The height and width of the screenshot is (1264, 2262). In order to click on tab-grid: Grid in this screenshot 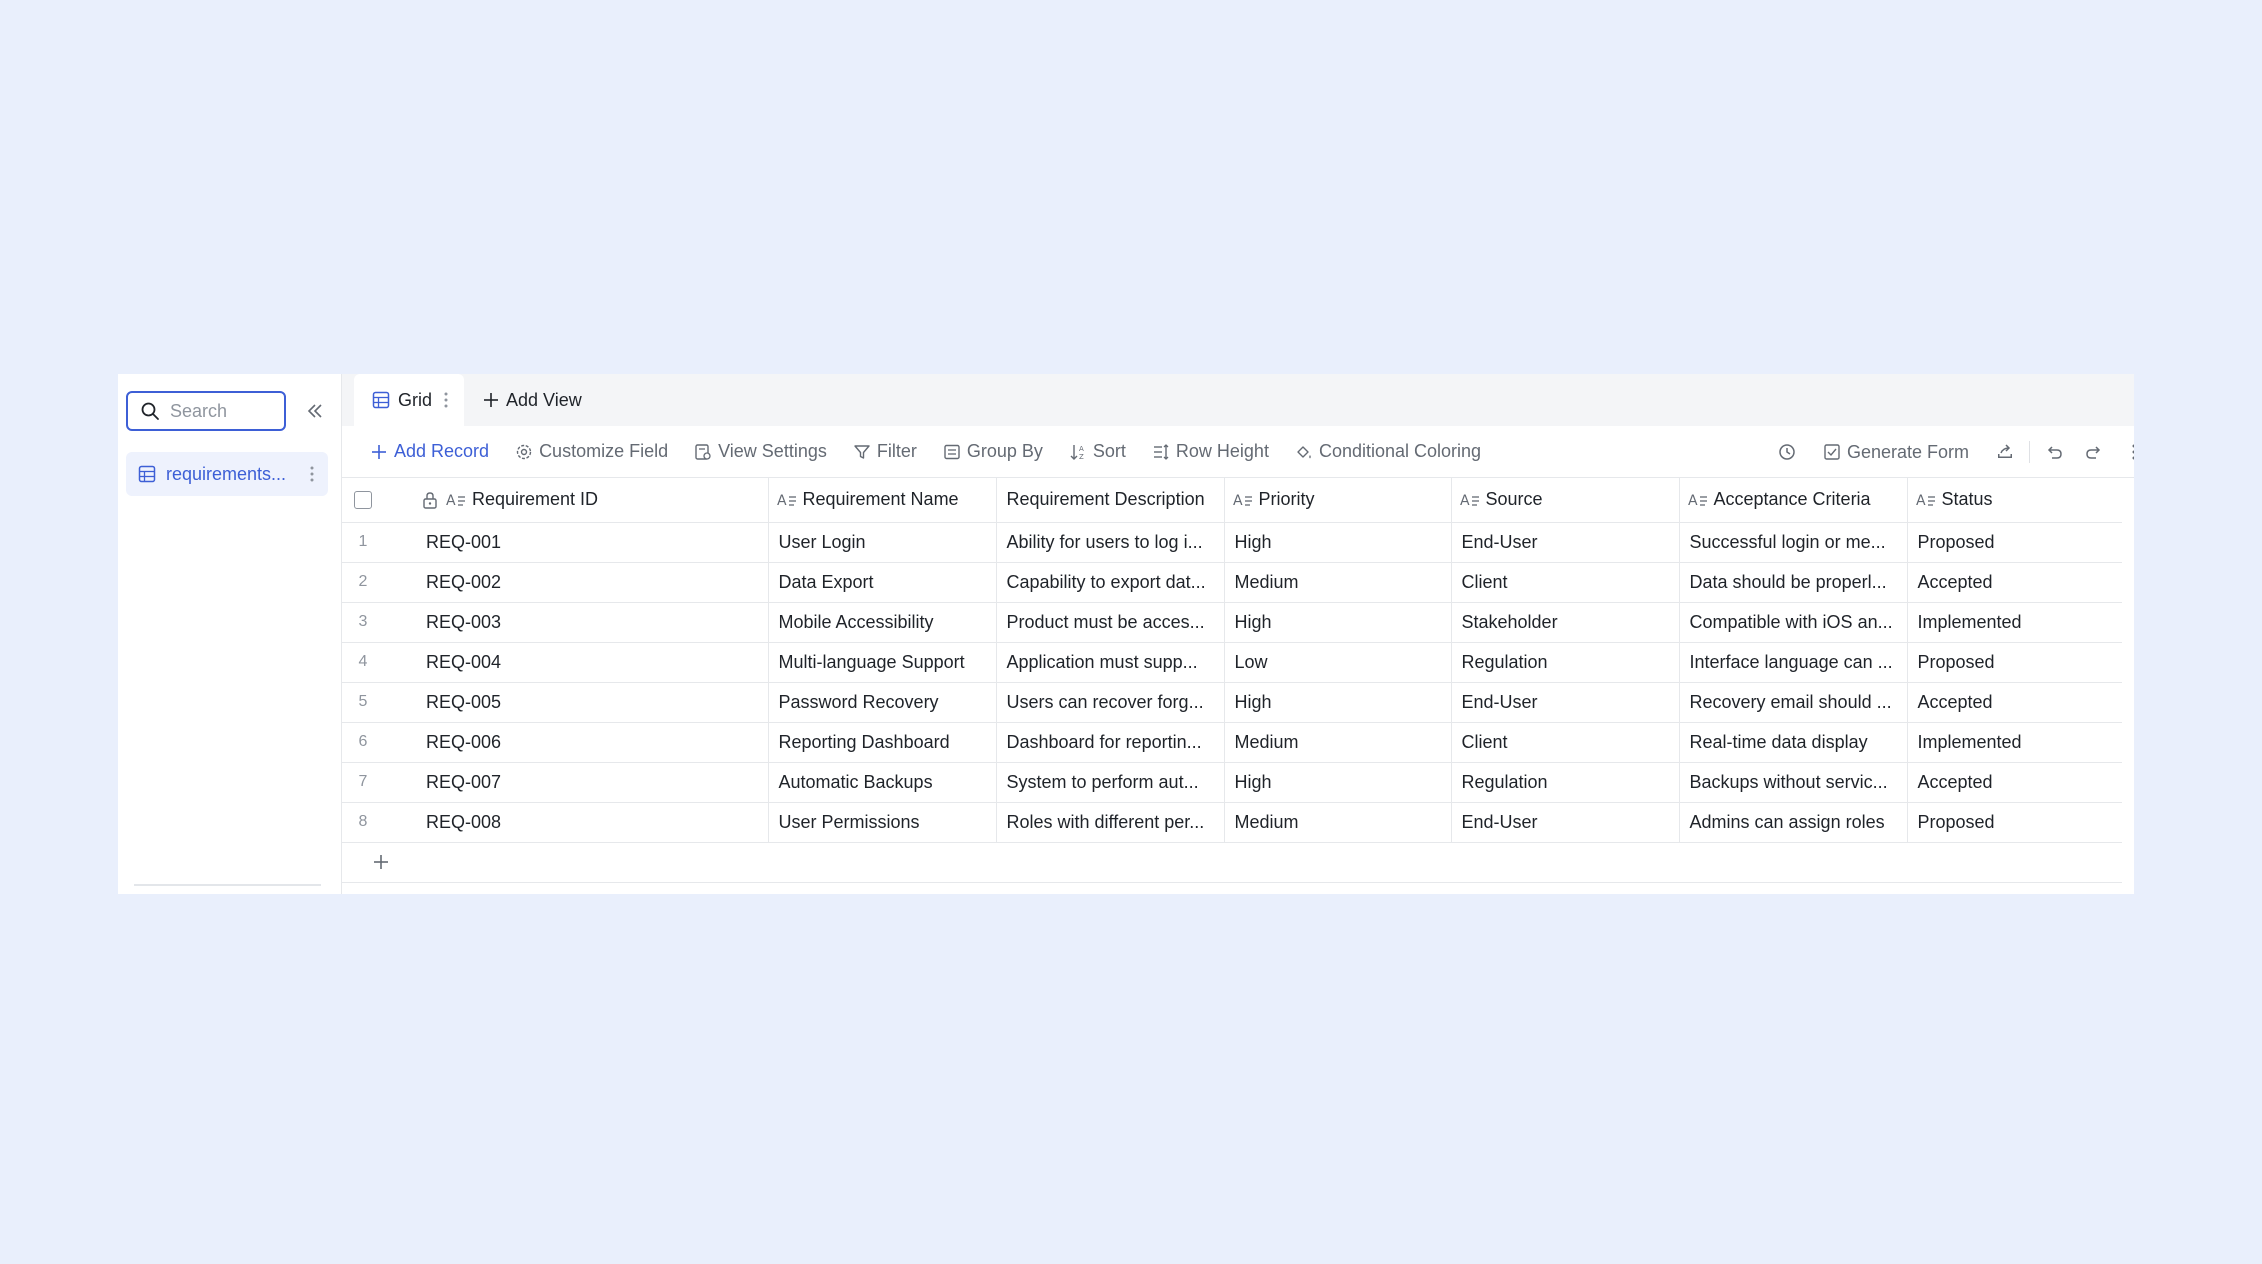, I will do `click(409, 400)`.